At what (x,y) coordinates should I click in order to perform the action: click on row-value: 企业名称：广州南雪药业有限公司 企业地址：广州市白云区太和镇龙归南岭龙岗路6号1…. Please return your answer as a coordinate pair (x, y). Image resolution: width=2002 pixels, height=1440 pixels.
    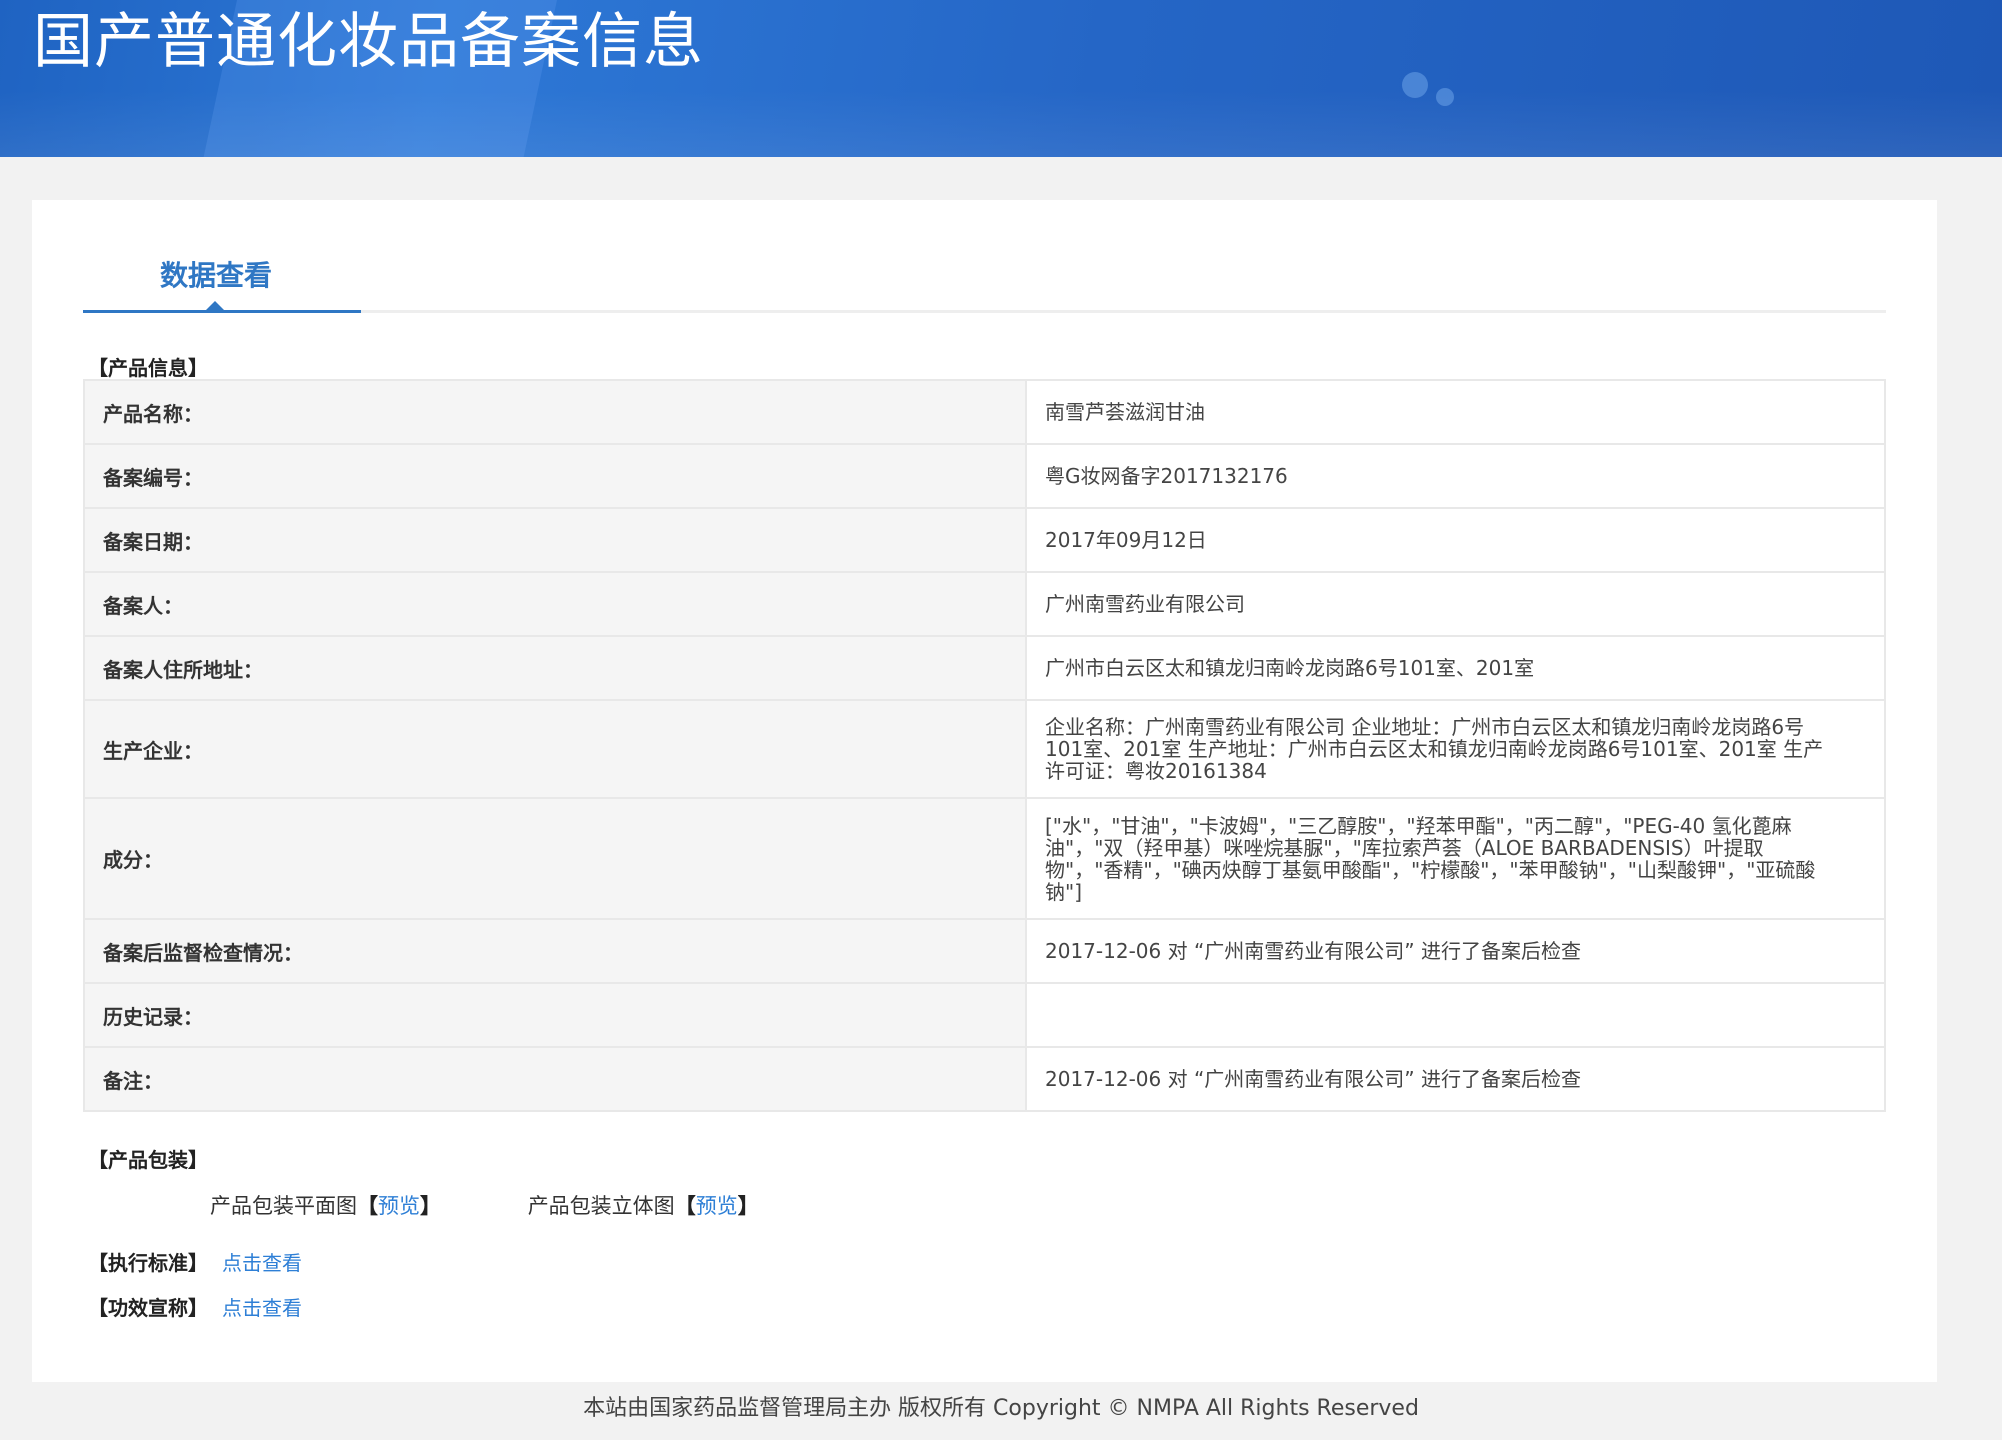
    Looking at the image, I should click on (1455, 749).